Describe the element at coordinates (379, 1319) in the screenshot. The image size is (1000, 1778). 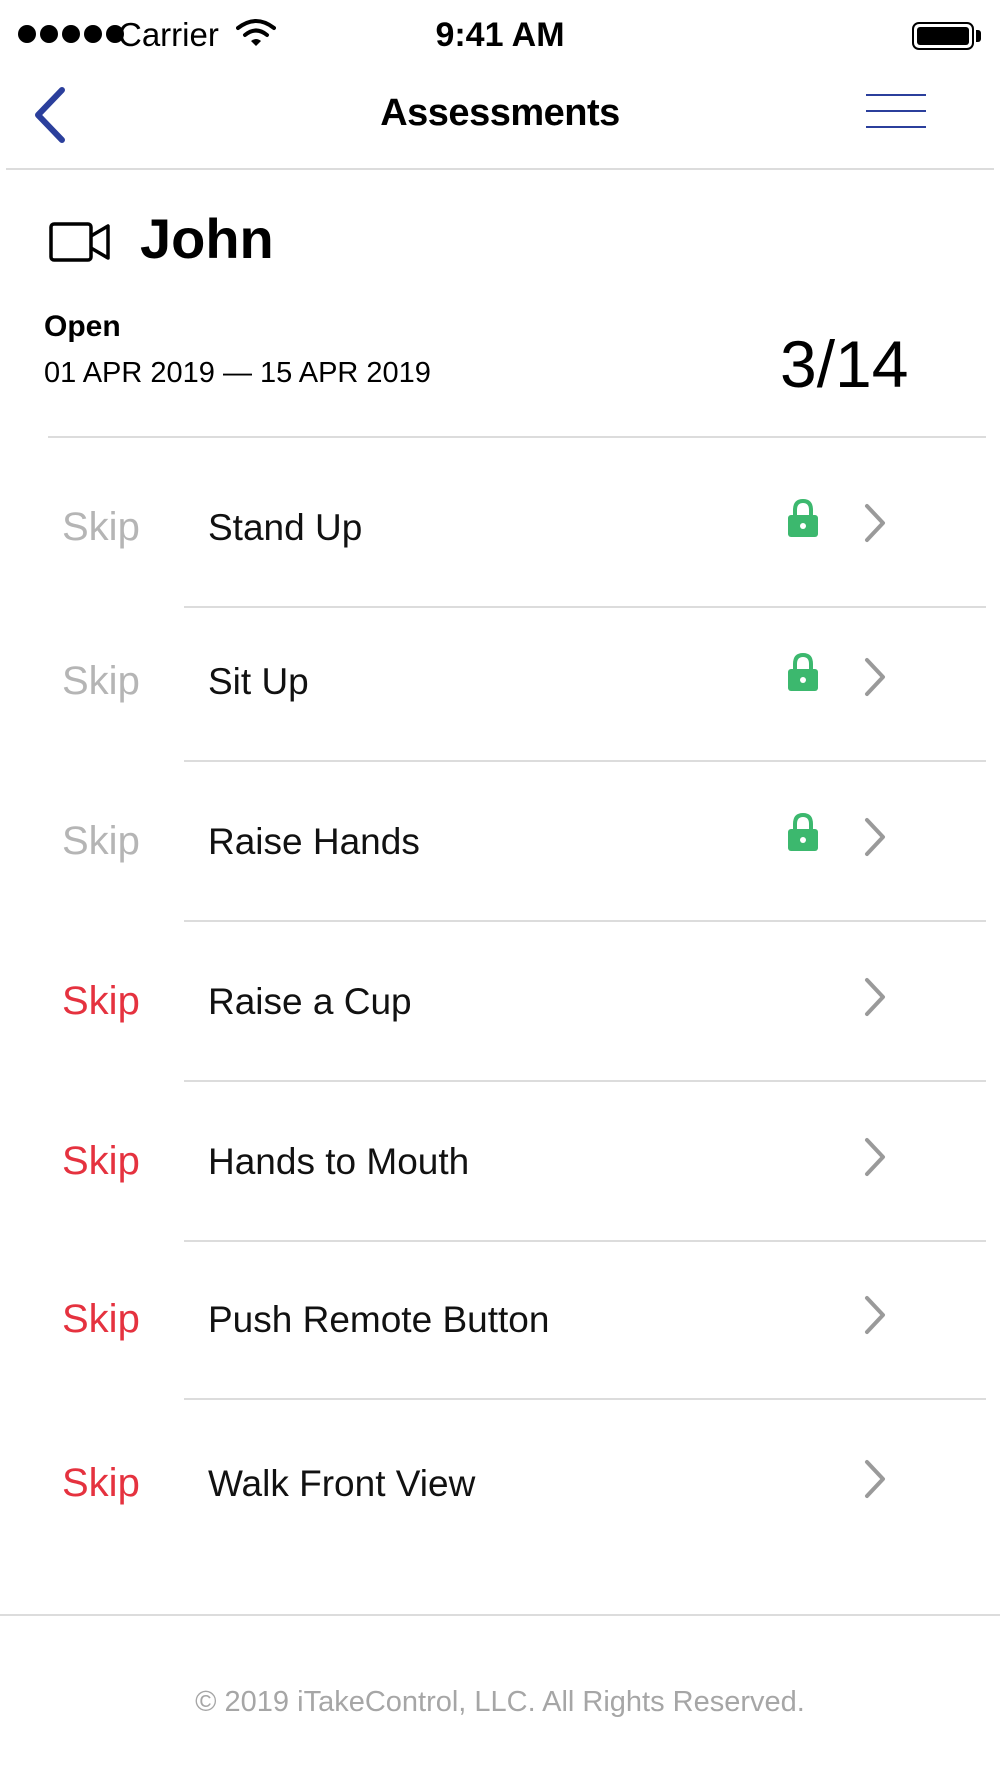
I see `assessment-title: Push Remote Button` at that location.